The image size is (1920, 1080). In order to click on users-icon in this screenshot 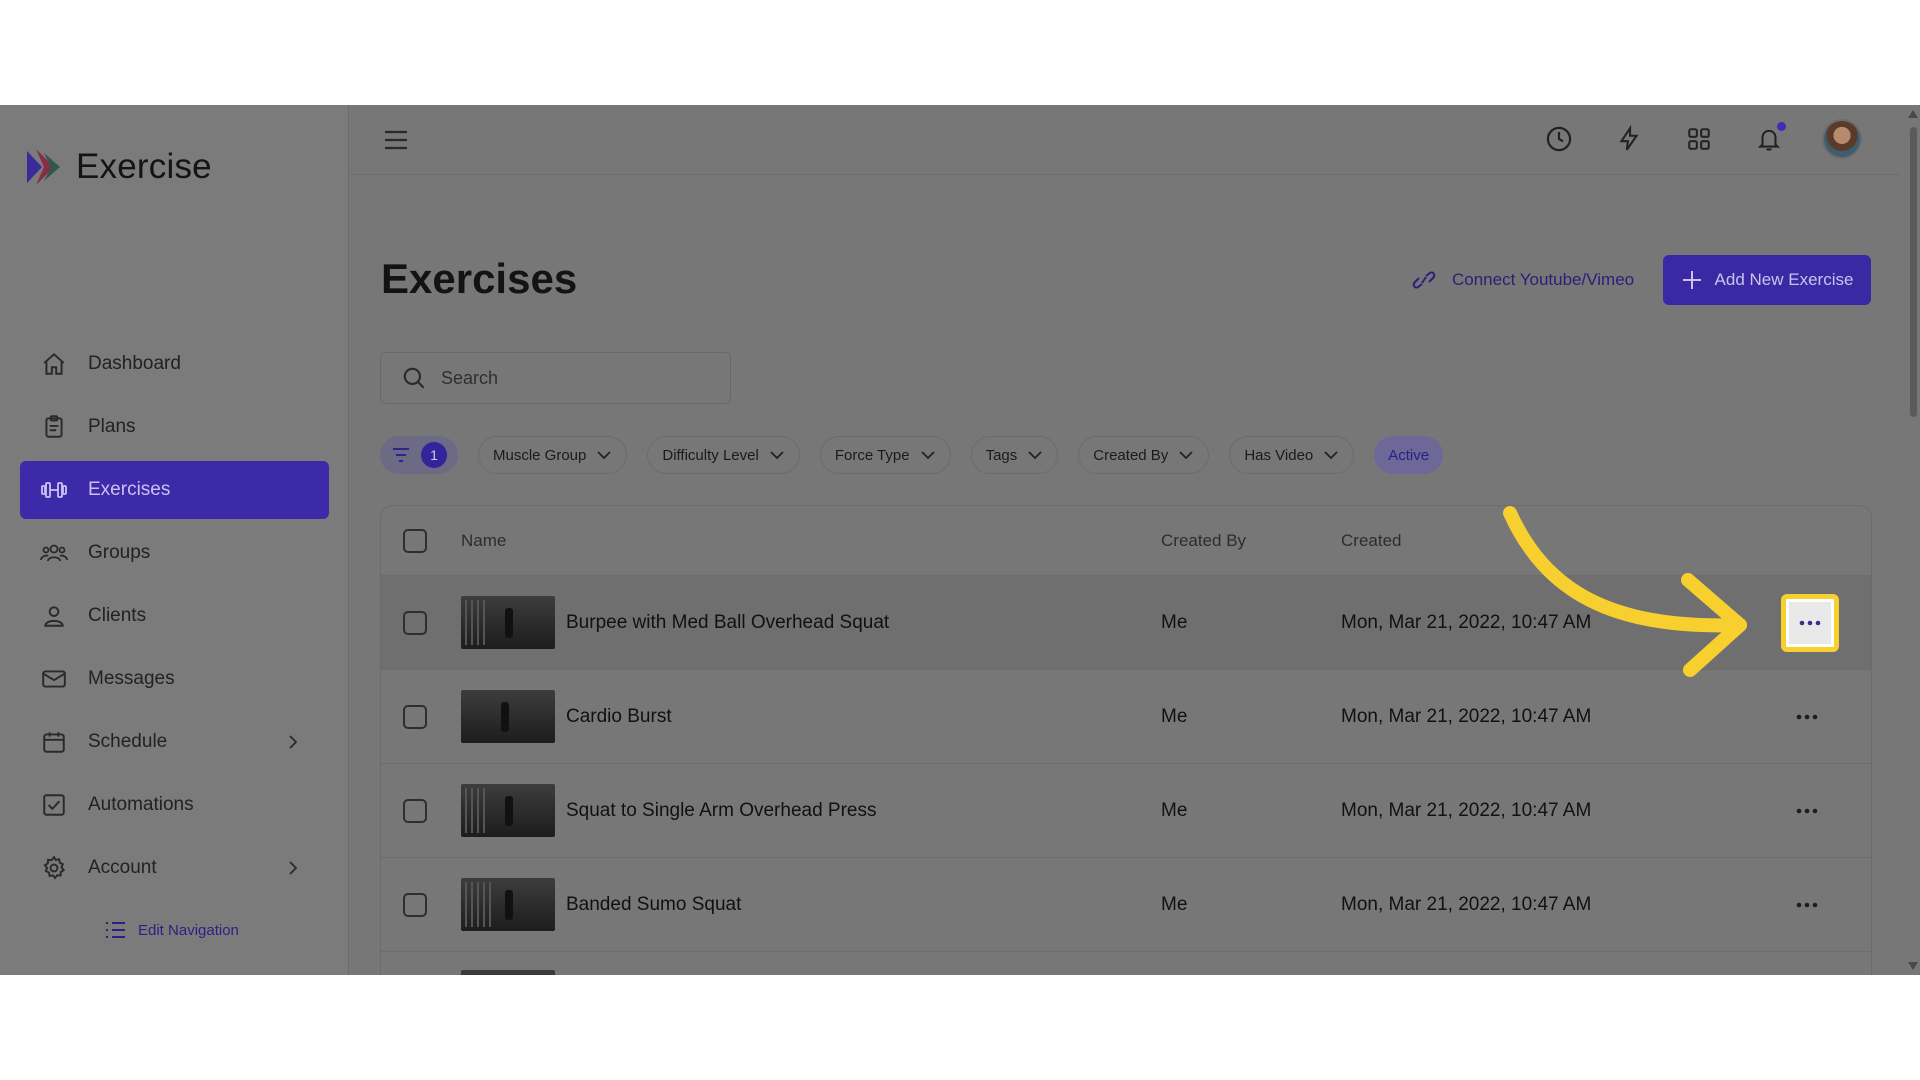, I will do `click(54, 553)`.